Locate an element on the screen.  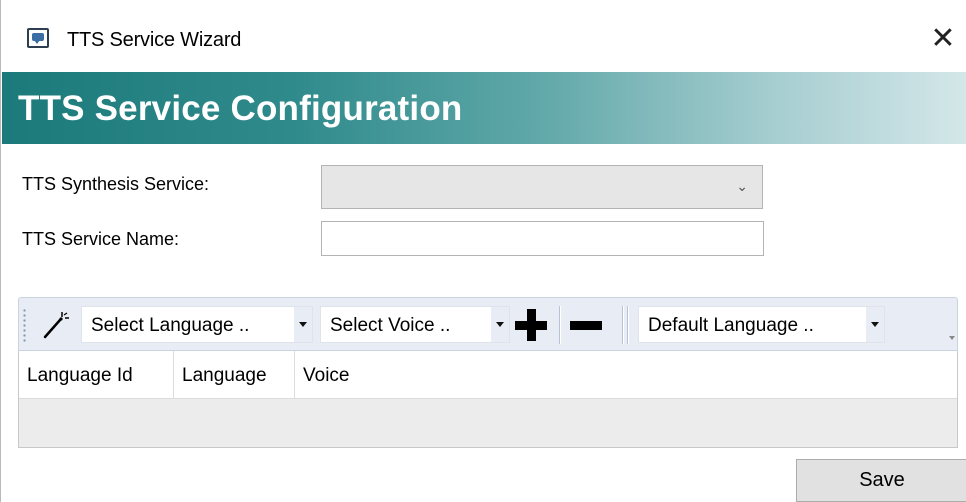
synthesis-service-dropdown: ⌄ is located at coordinates (542, 187).